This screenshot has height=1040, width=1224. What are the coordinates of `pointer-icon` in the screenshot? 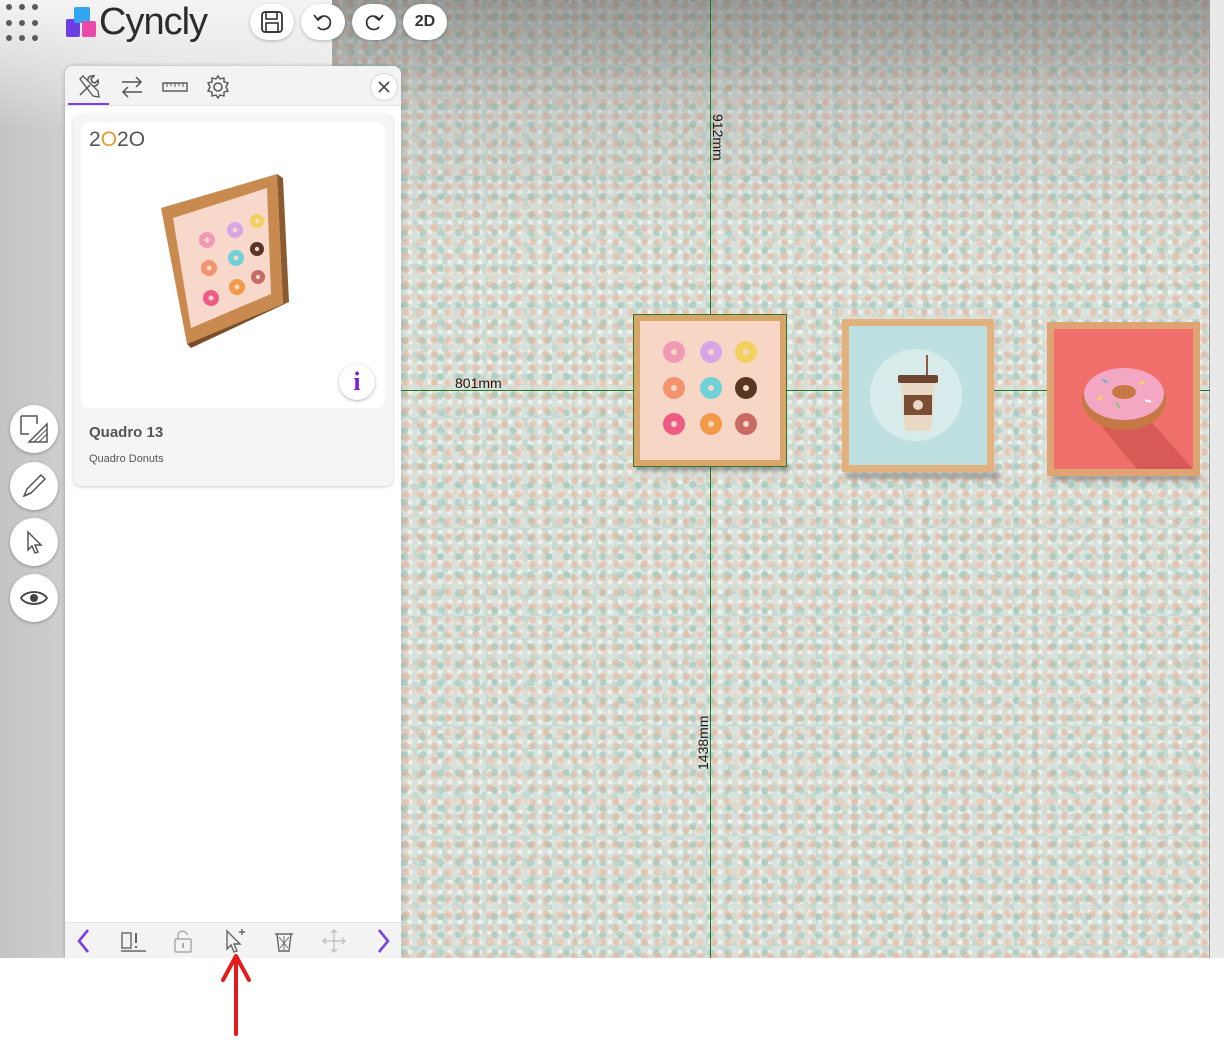 It's located at (35, 542).